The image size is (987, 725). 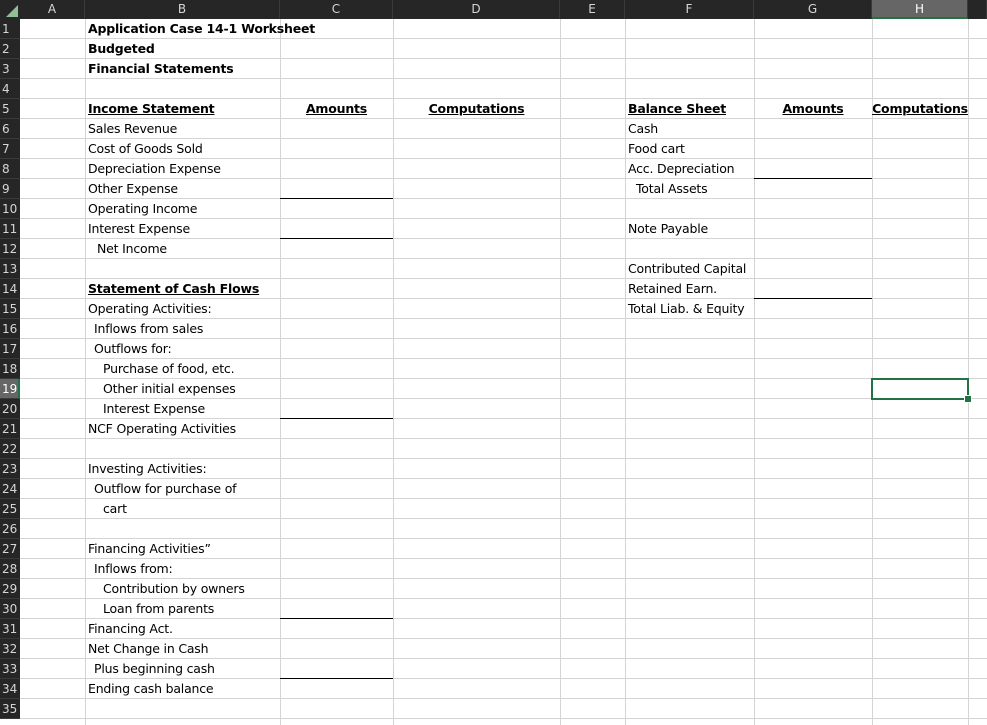 What do you see at coordinates (10, 489) in the screenshot?
I see `row-header-24: 24` at bounding box center [10, 489].